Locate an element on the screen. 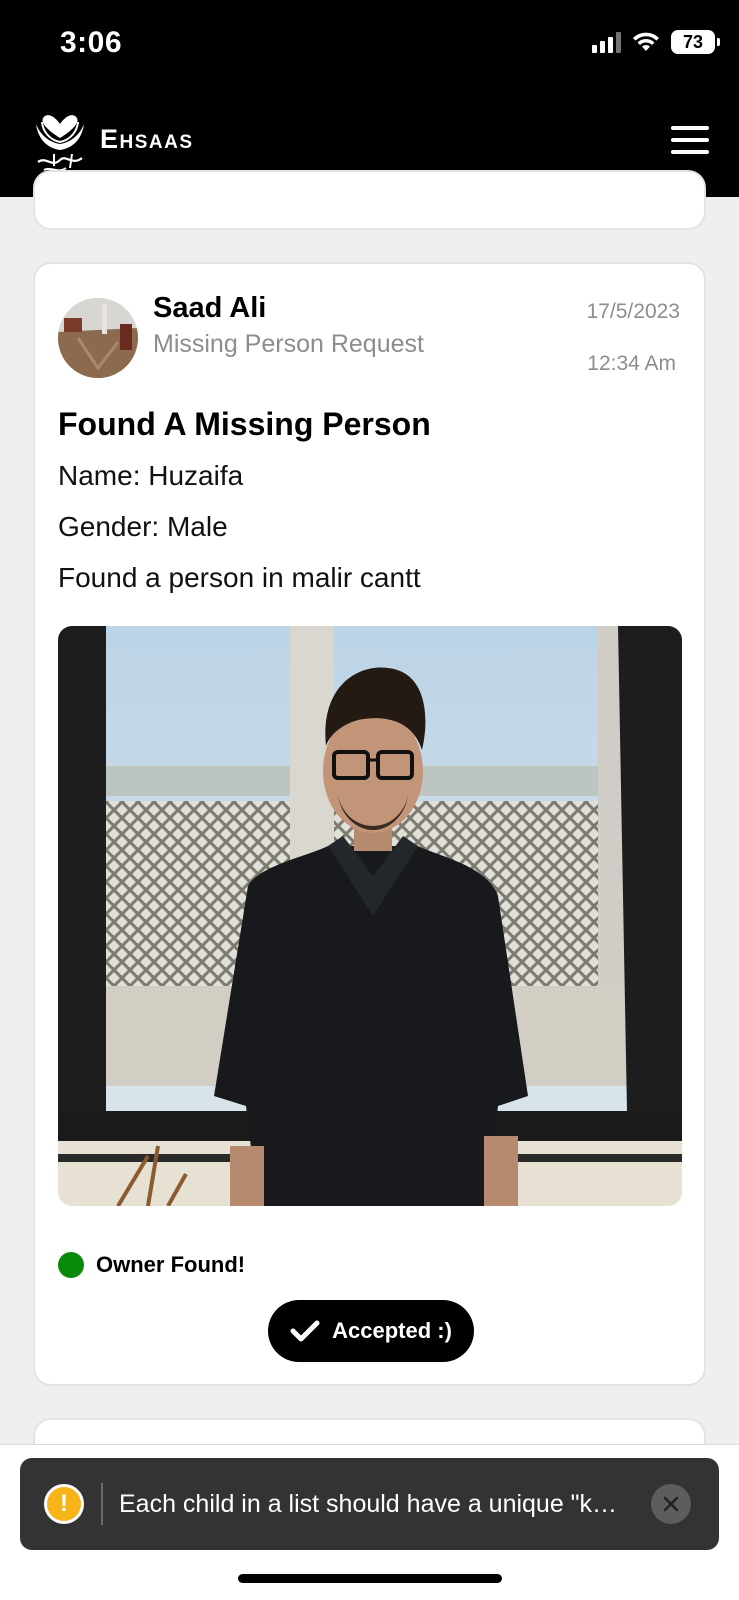 The image size is (739, 1600). battery-icon: 73 is located at coordinates (695, 42).